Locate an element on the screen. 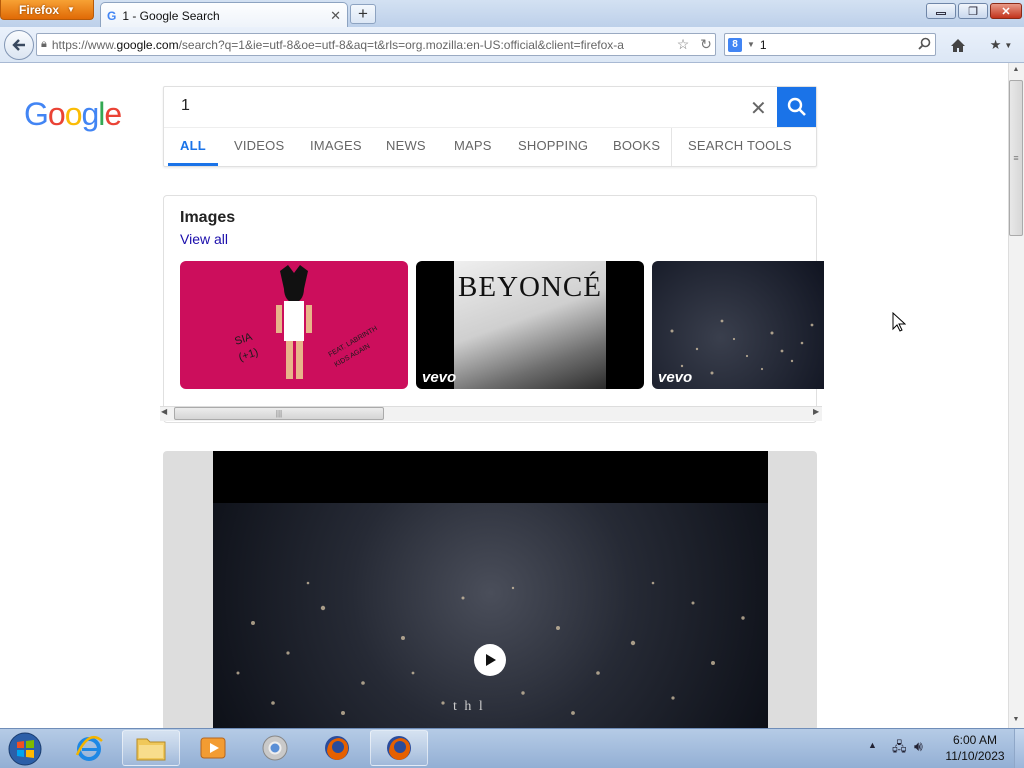 This screenshot has width=1024, height=768. tab-all: ALL is located at coordinates (193, 145).